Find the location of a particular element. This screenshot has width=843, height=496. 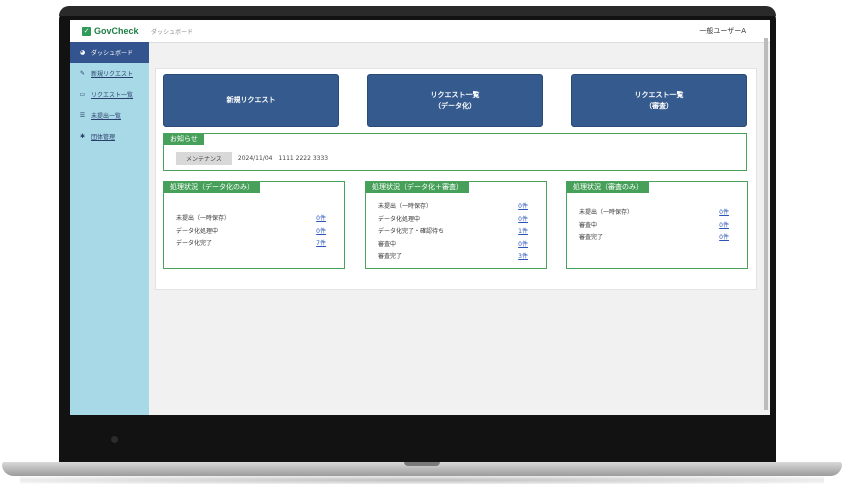

sidebar-item-new-request: ✎ 新規リクエスト is located at coordinates (109, 73).